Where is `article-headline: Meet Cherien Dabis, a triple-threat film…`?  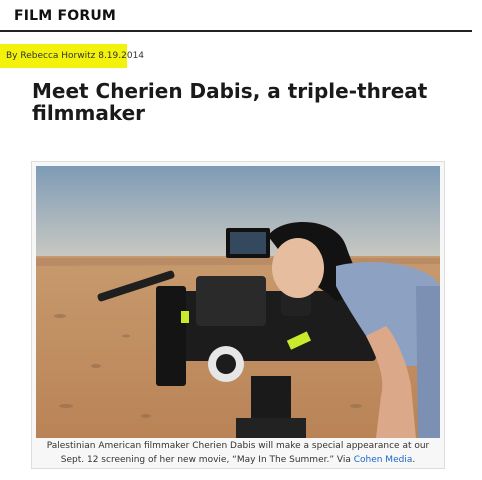 article-headline: Meet Cherien Dabis, a triple-threat film… is located at coordinates (230, 102).